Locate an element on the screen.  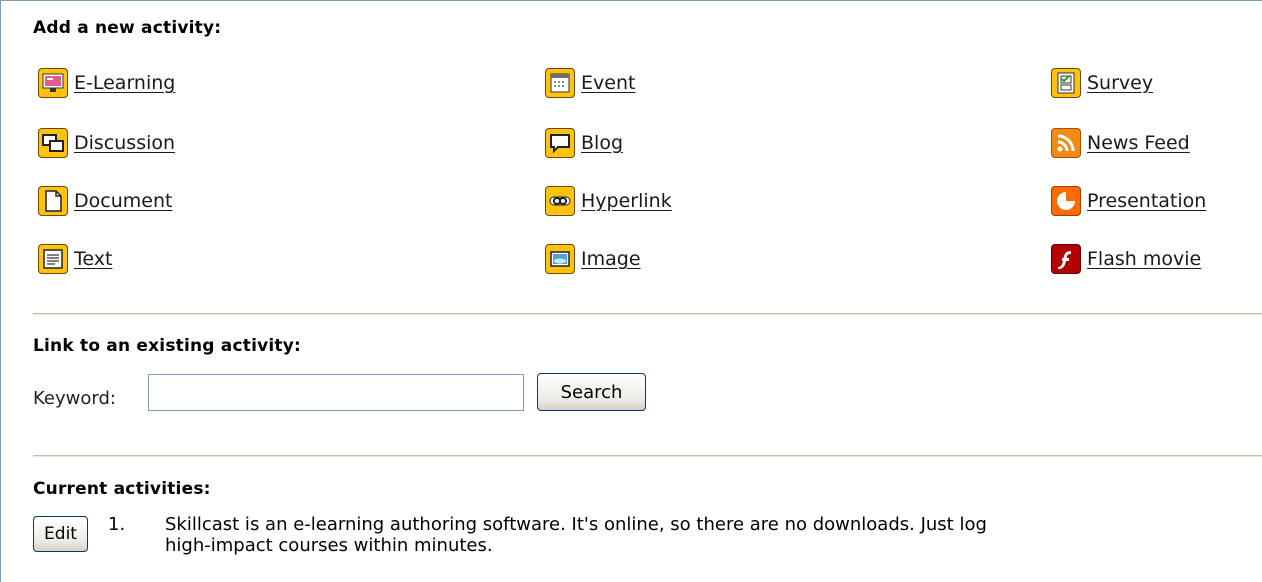
presentation-icon is located at coordinates (1066, 201).